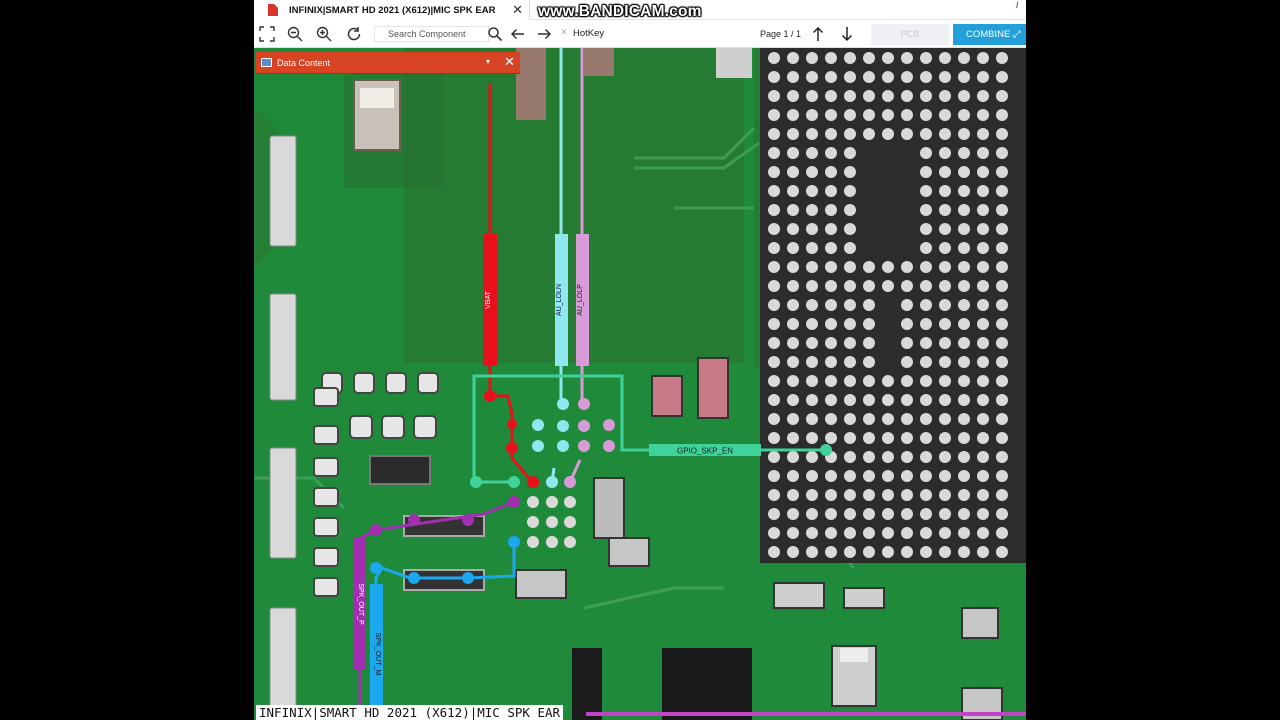 This screenshot has width=1280, height=720. Describe the element at coordinates (588, 33) in the screenshot. I see `hotkey-label: HotKey` at that location.